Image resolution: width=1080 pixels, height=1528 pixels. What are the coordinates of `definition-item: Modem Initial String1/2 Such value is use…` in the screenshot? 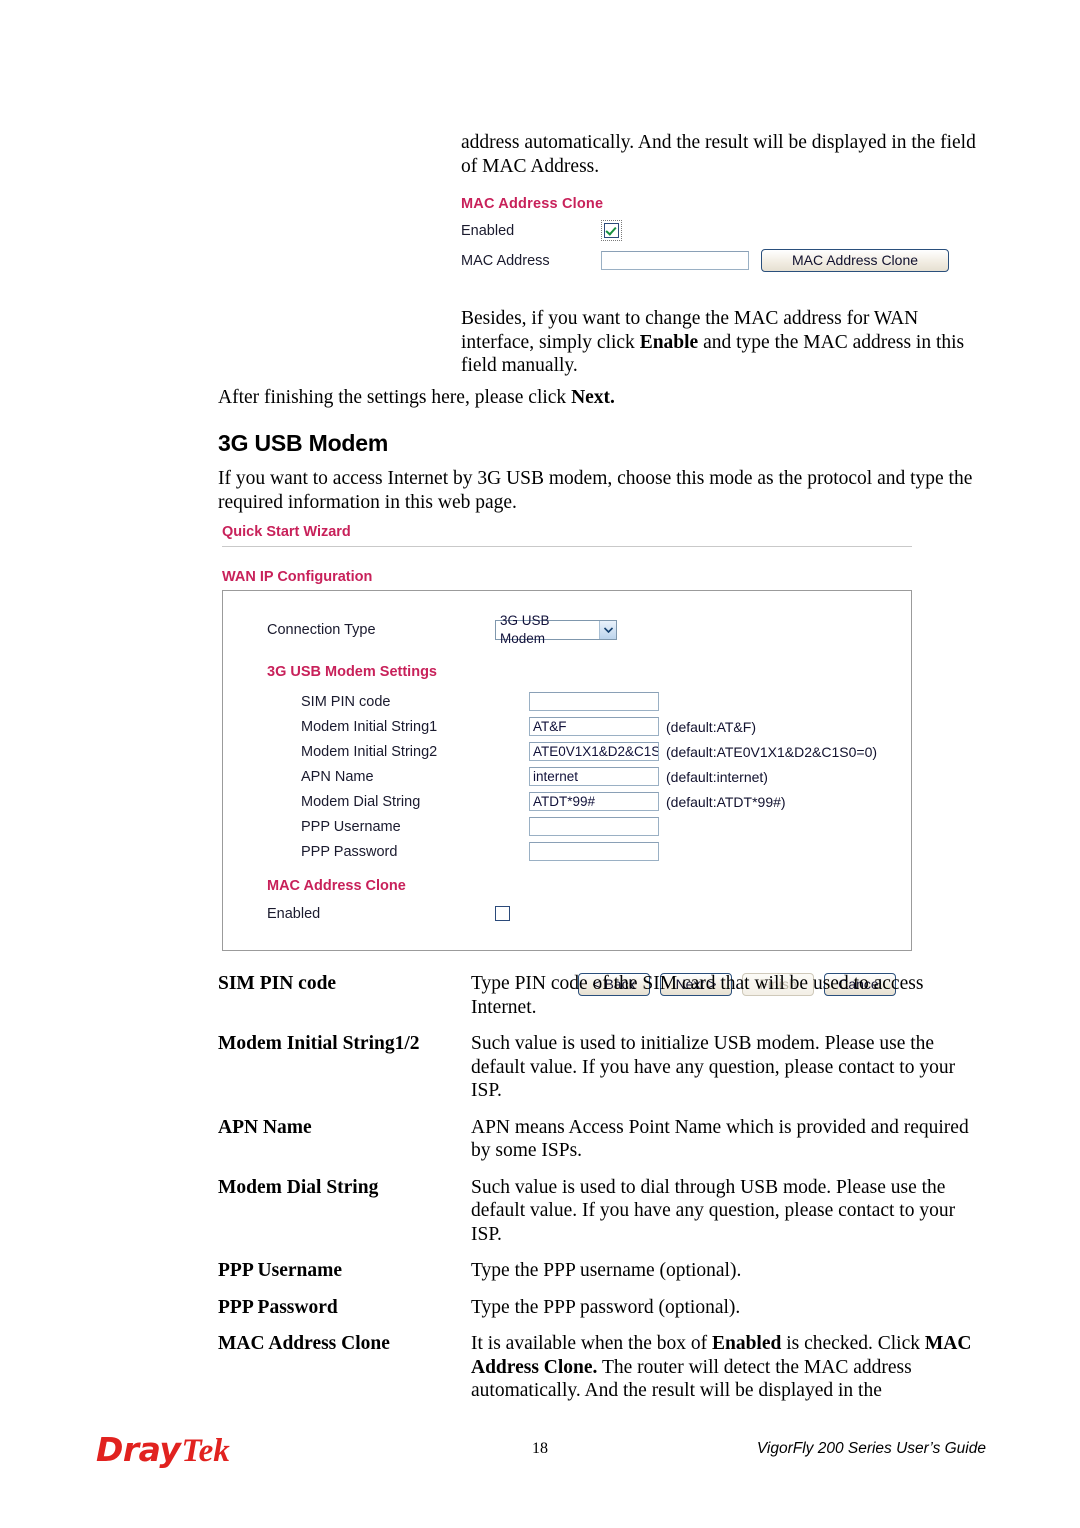 It's located at (602, 1067).